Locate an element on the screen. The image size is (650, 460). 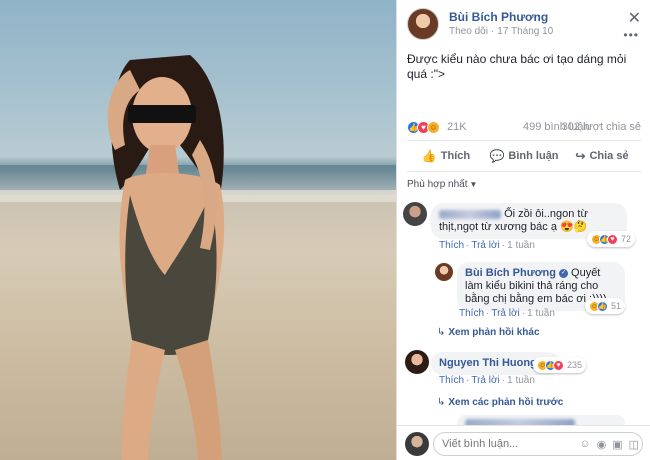
comment-reactions: ☺ 👍 ♥ 235 is located at coordinates (560, 365).